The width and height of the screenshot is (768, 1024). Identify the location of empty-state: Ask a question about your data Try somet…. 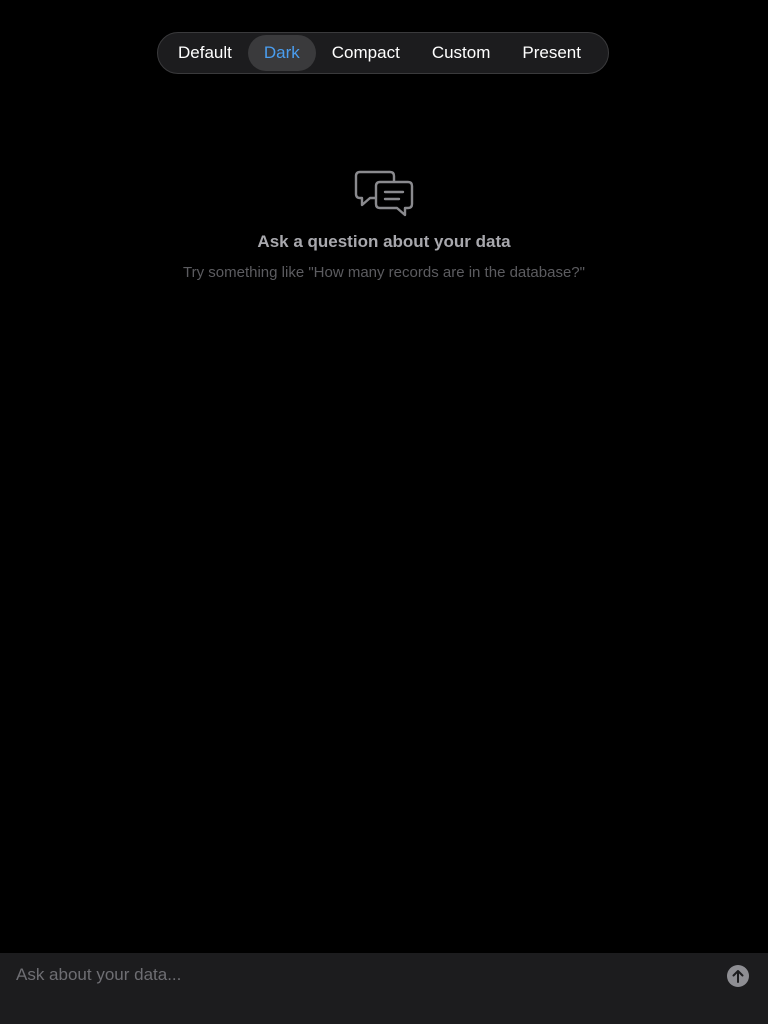
(384, 224).